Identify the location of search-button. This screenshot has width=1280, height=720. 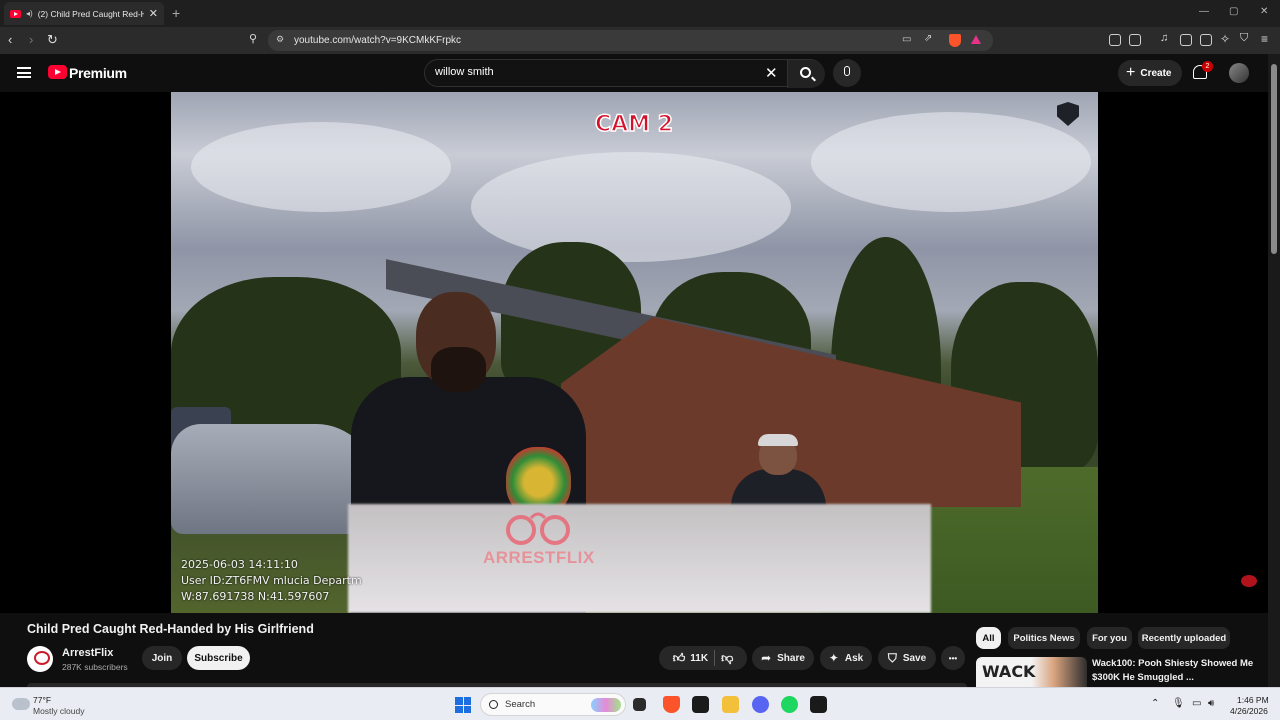
(806, 74).